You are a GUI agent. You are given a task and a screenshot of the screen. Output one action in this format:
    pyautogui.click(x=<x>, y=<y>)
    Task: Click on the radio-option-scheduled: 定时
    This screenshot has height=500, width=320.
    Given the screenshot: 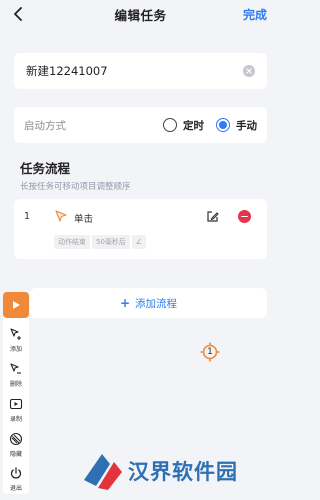 What is the action you would take?
    pyautogui.click(x=183, y=125)
    